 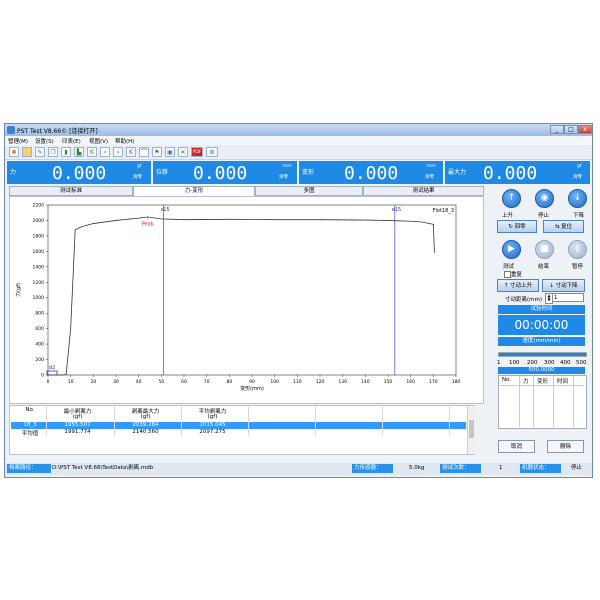 I want to click on prev-icon: ‹, so click(x=105, y=152).